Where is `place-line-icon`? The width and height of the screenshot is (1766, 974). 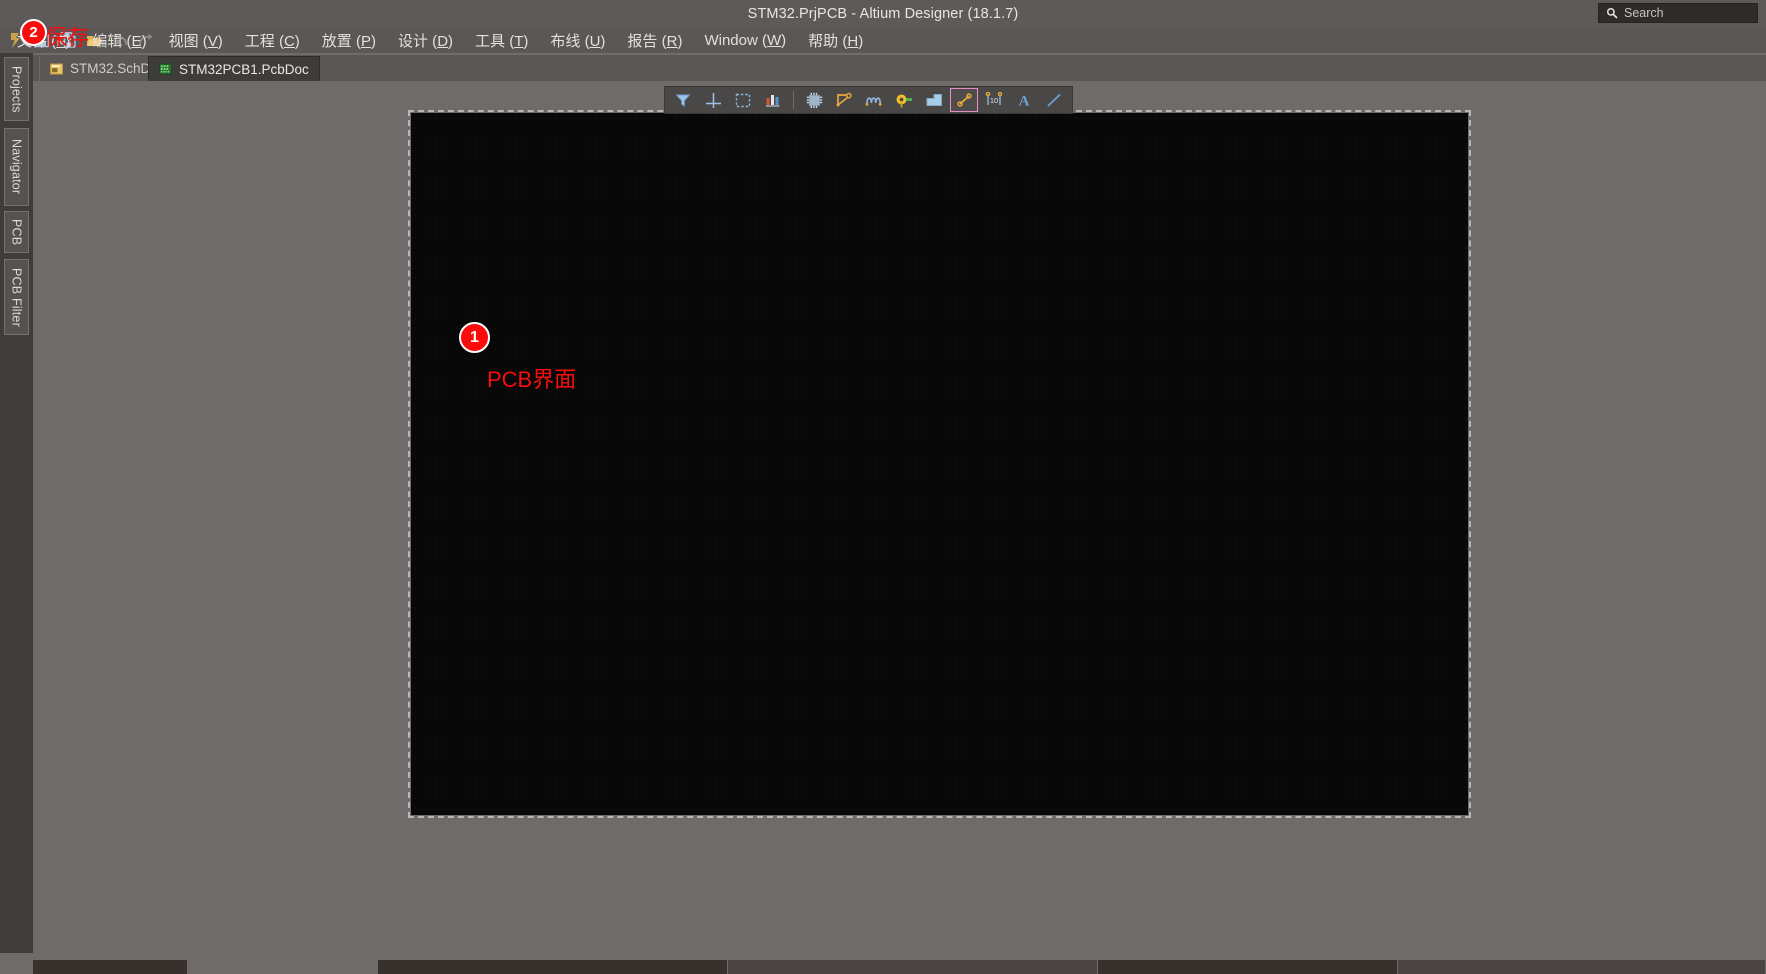 place-line-icon is located at coordinates (1054, 100).